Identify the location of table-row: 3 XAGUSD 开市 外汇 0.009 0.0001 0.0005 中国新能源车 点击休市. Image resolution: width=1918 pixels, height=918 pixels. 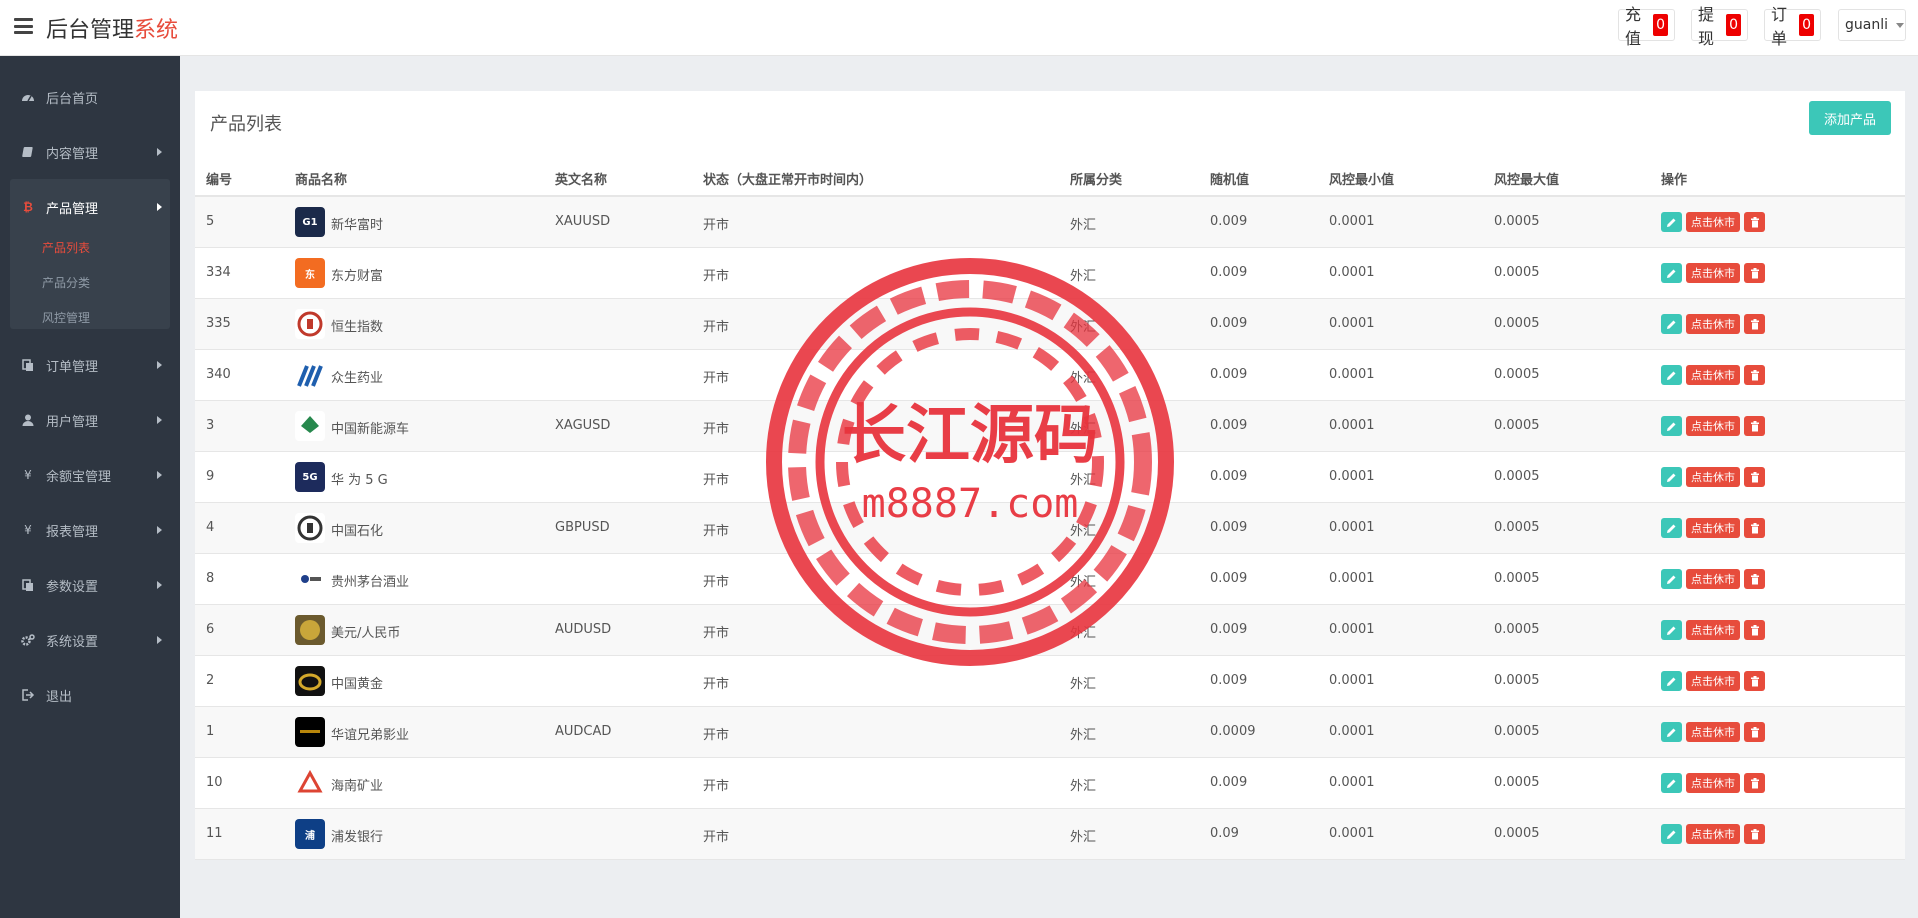
(1050, 426).